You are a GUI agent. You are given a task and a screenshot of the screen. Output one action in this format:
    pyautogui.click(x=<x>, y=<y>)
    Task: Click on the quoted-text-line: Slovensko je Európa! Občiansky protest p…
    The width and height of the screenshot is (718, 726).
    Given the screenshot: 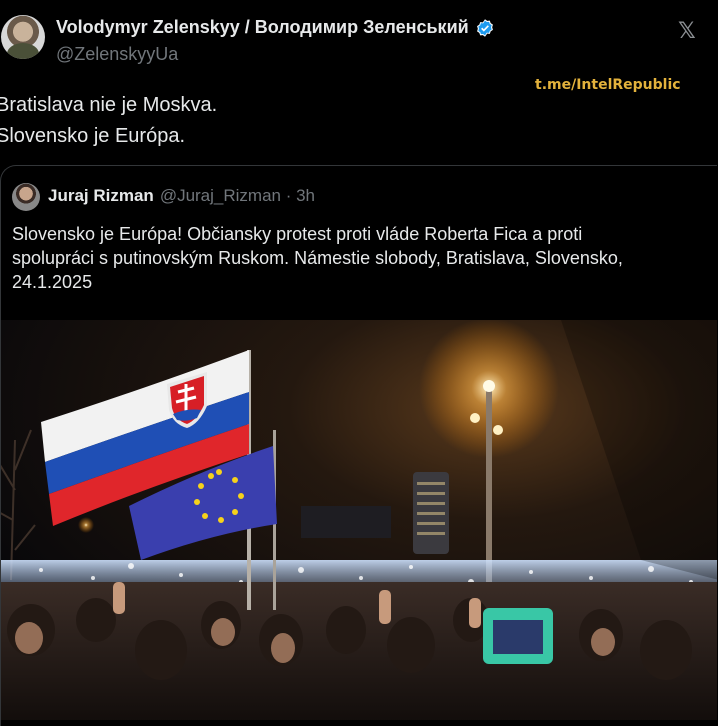 What is the action you would take?
    pyautogui.click(x=297, y=234)
    